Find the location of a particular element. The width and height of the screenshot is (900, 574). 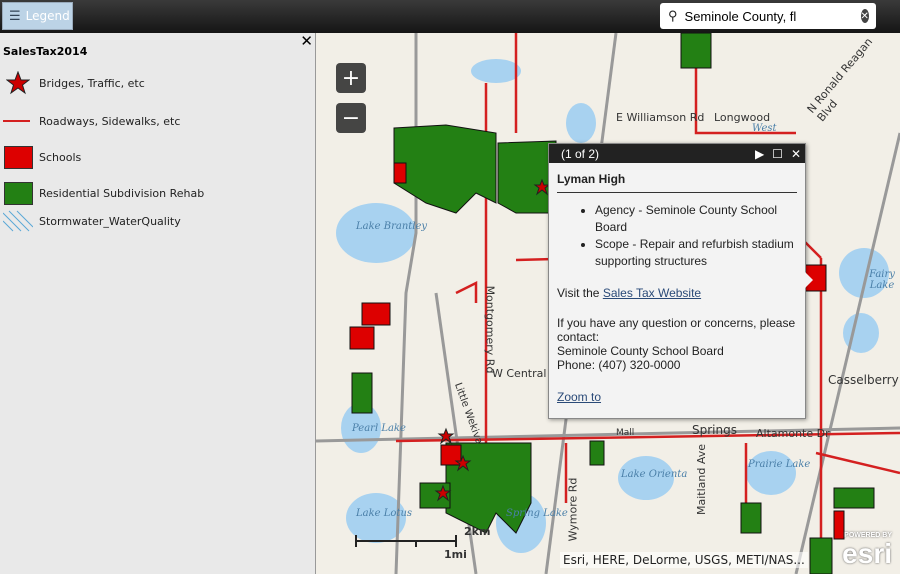

road-label: Casselberry is located at coordinates (863, 380).